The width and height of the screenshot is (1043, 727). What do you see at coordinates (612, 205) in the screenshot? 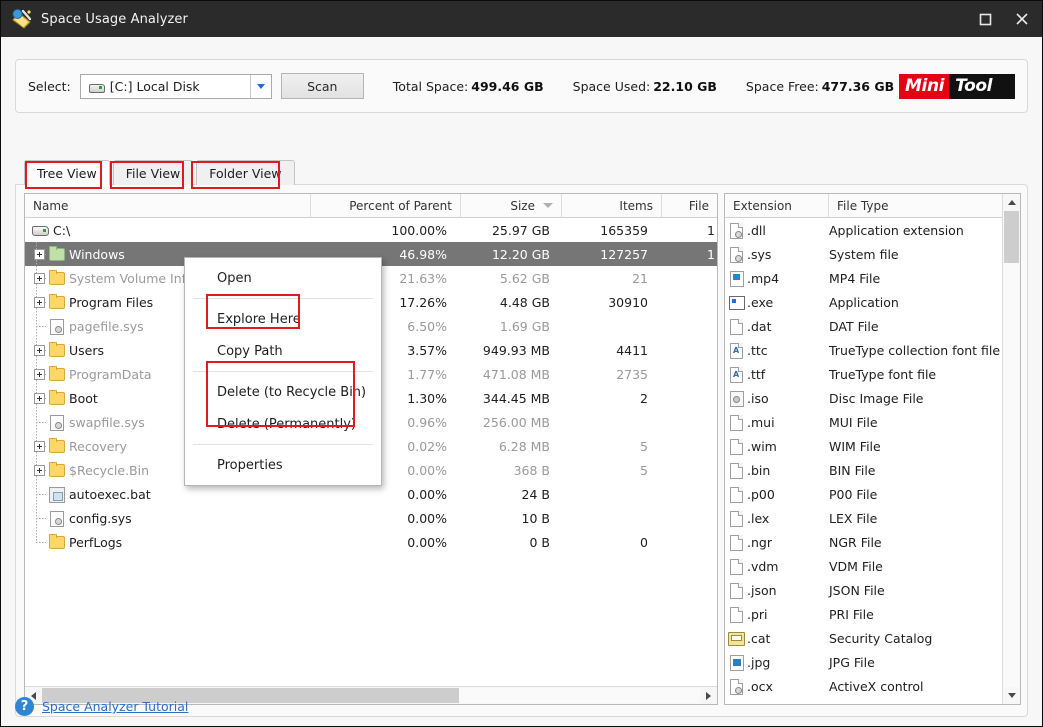
I see `column-header-items: Items` at bounding box center [612, 205].